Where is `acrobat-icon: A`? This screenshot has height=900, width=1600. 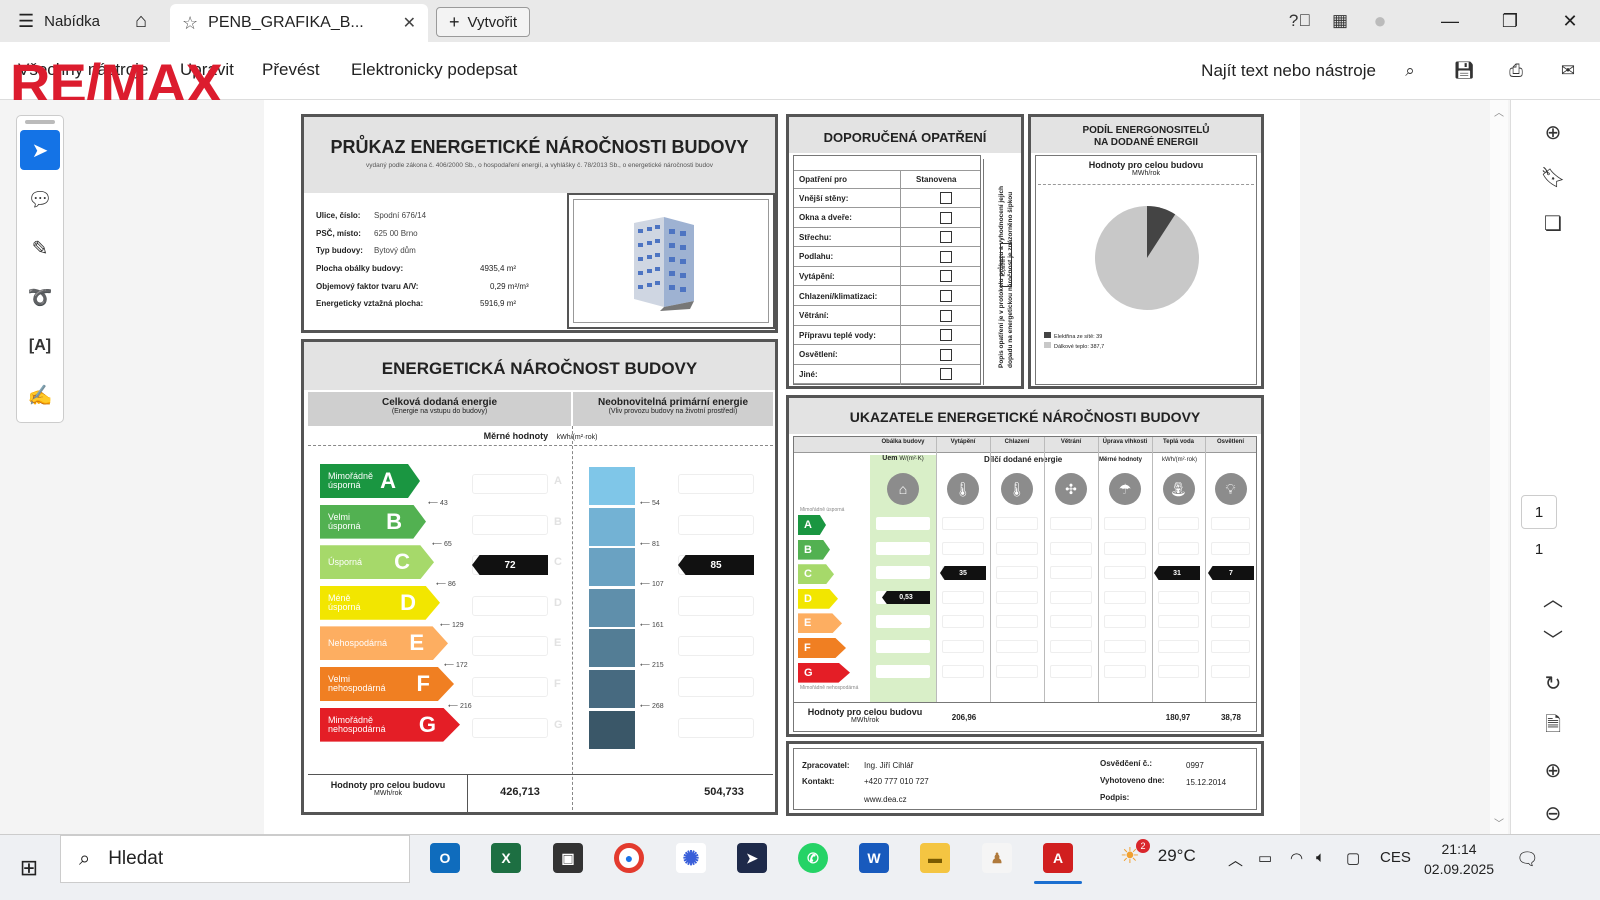 acrobat-icon: A is located at coordinates (1058, 858).